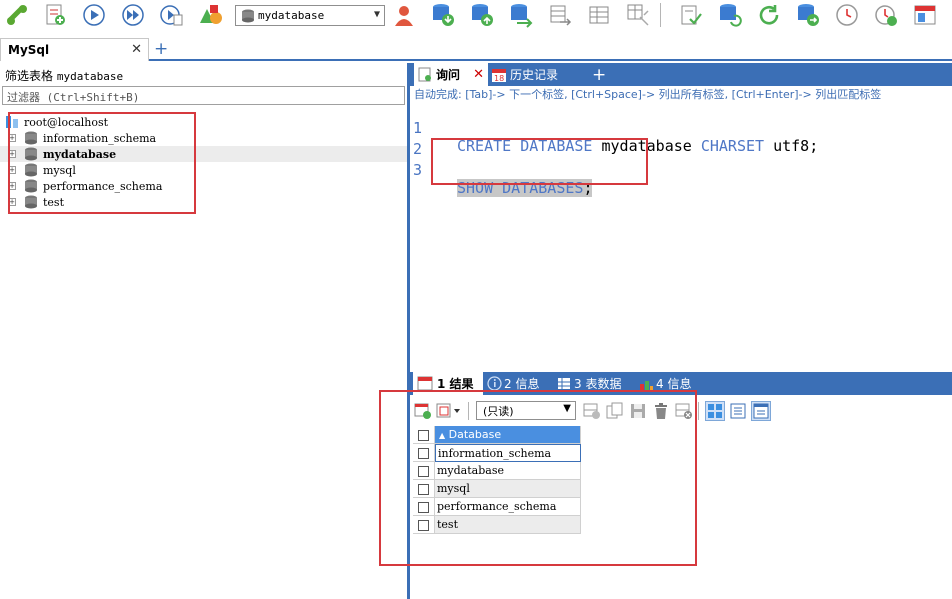  I want to click on sync-icon, so click(521, 15).